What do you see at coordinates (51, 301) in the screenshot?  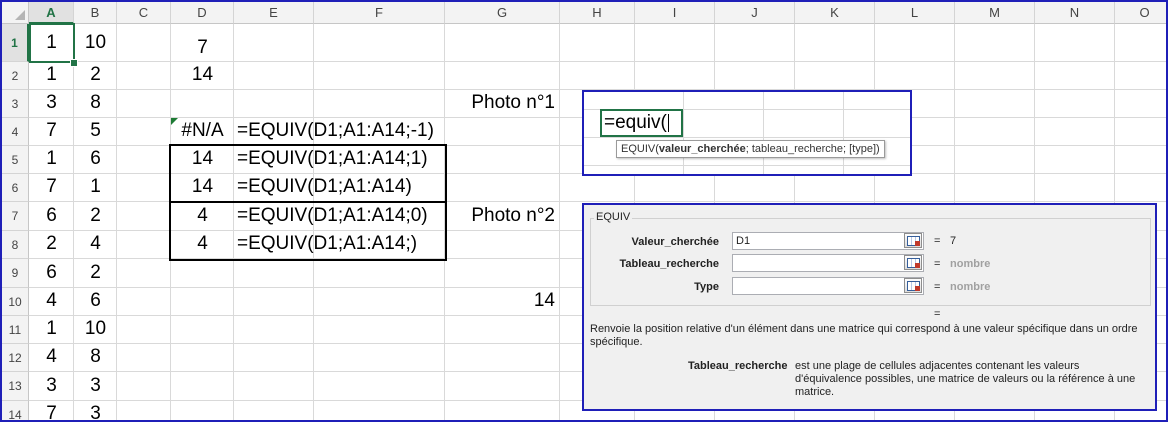 I see `cell-a10: 4` at bounding box center [51, 301].